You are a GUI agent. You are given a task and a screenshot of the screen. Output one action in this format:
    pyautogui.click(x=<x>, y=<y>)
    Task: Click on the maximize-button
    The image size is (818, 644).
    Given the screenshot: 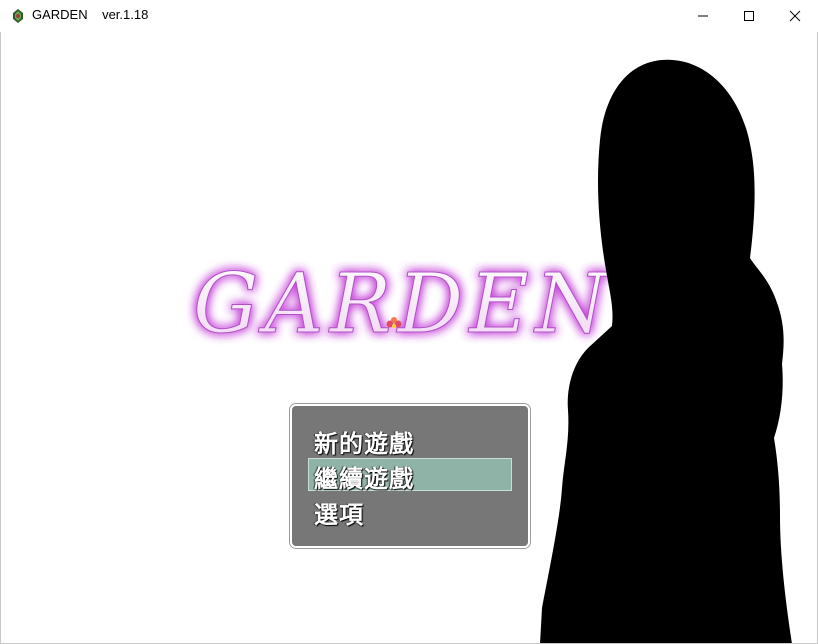 What is the action you would take?
    pyautogui.click(x=749, y=16)
    